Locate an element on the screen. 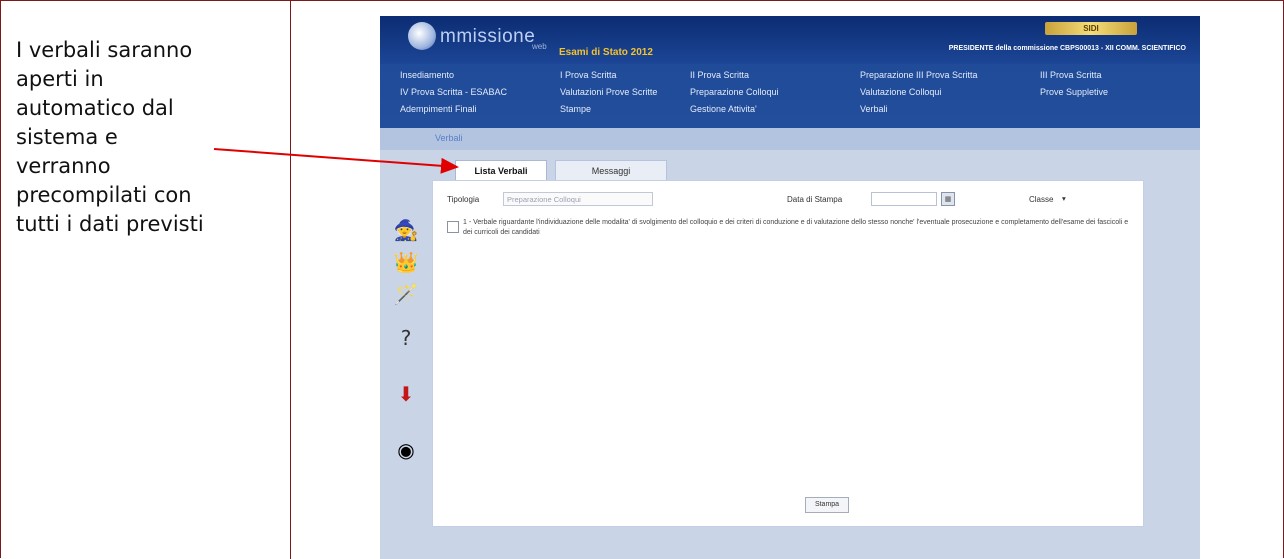  data-stampa-input is located at coordinates (904, 199).